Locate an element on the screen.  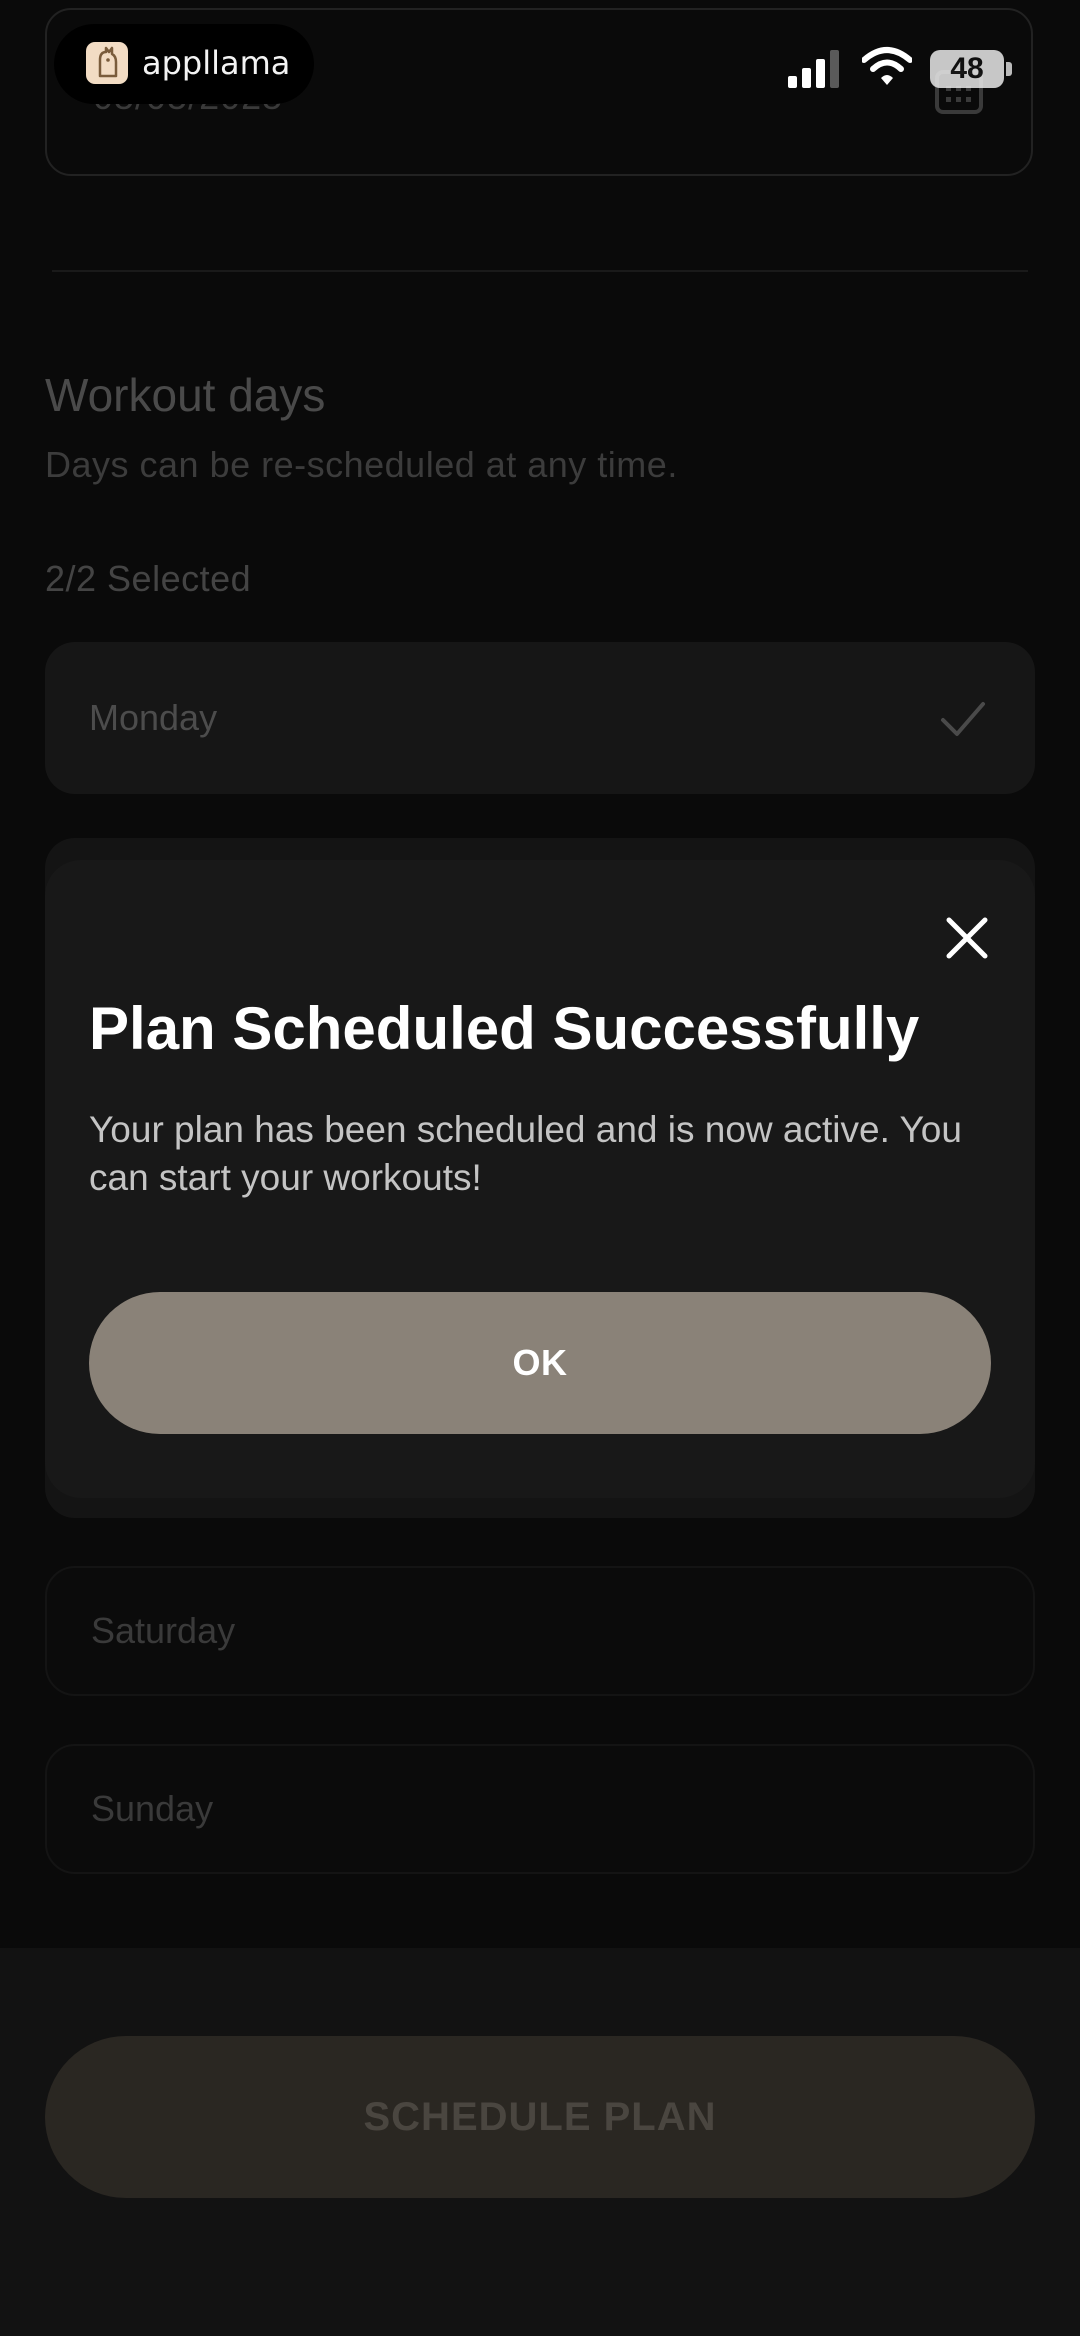
divider is located at coordinates (540, 271).